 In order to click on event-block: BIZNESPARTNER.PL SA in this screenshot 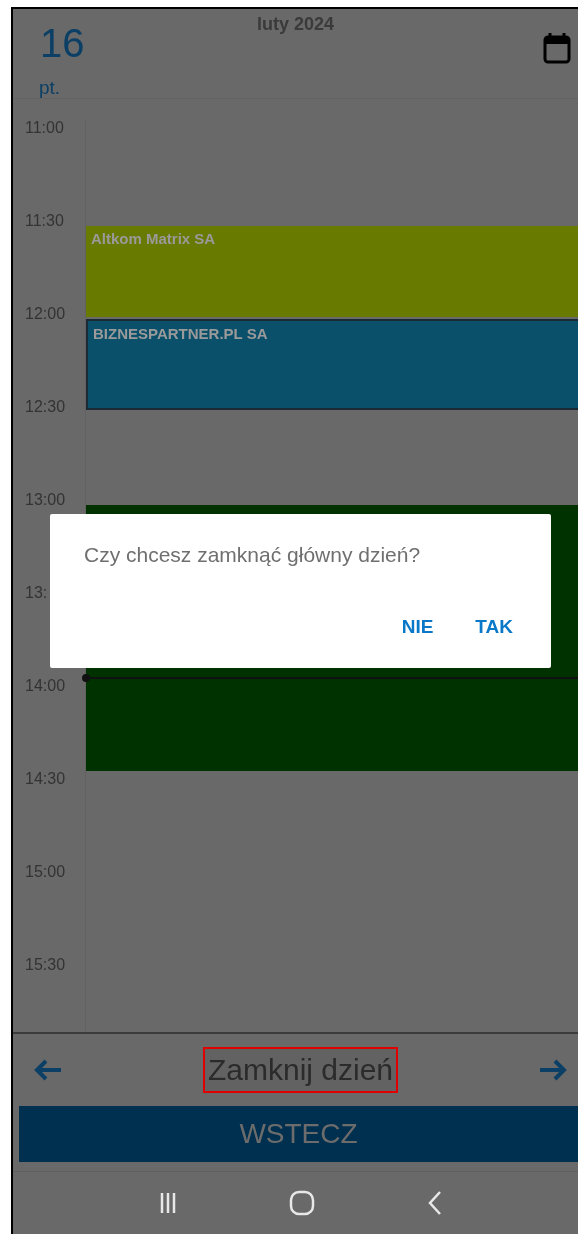, I will do `click(332, 364)`.